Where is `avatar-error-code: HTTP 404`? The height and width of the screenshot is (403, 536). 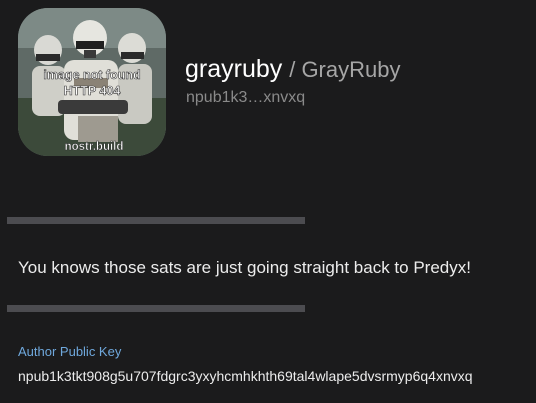 avatar-error-code: HTTP 404 is located at coordinates (92, 91).